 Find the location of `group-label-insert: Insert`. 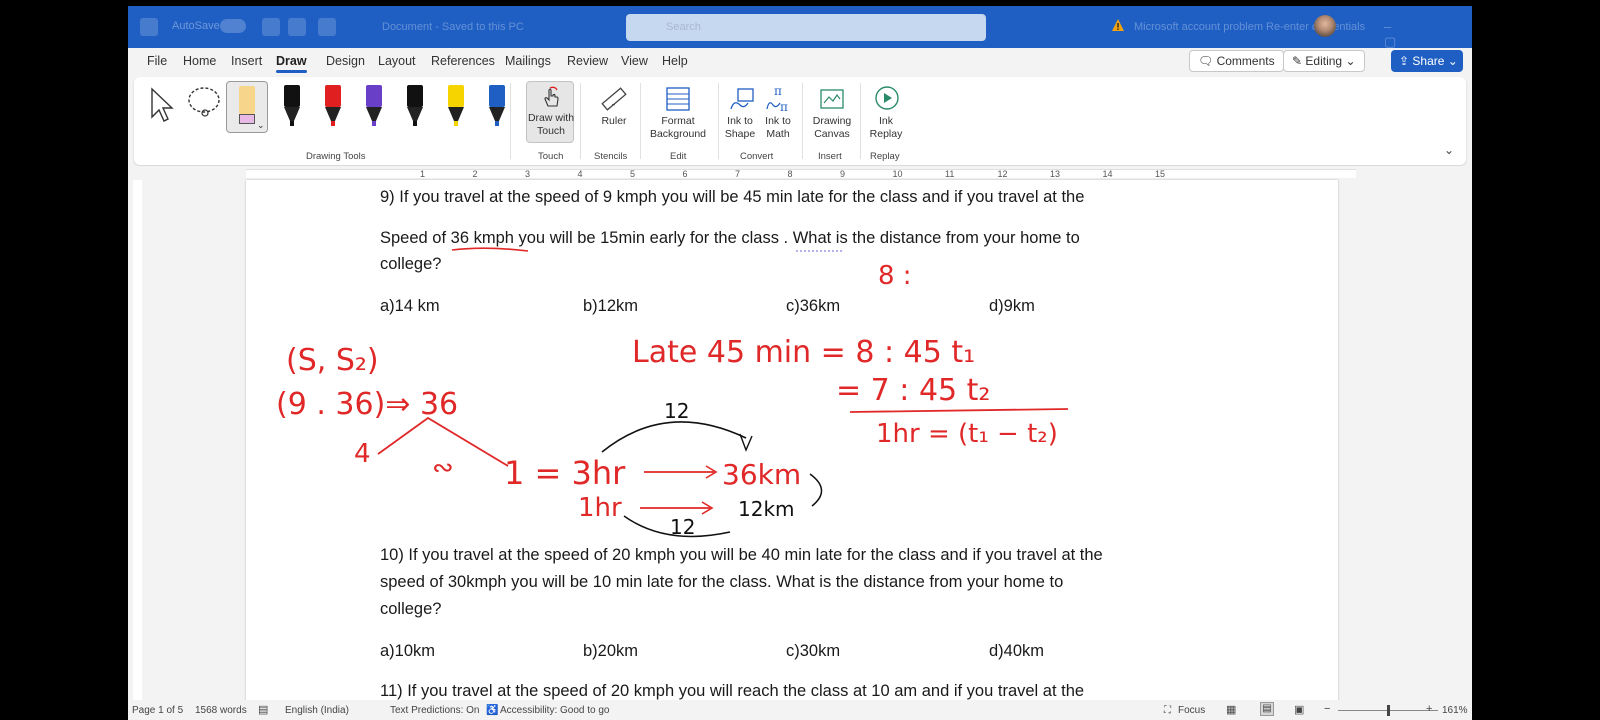

group-label-insert: Insert is located at coordinates (830, 156).